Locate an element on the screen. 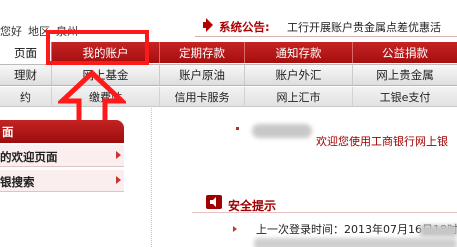 The height and width of the screenshot is (247, 457). nav-item-credit-card: 信用卡服务 is located at coordinates (202, 96).